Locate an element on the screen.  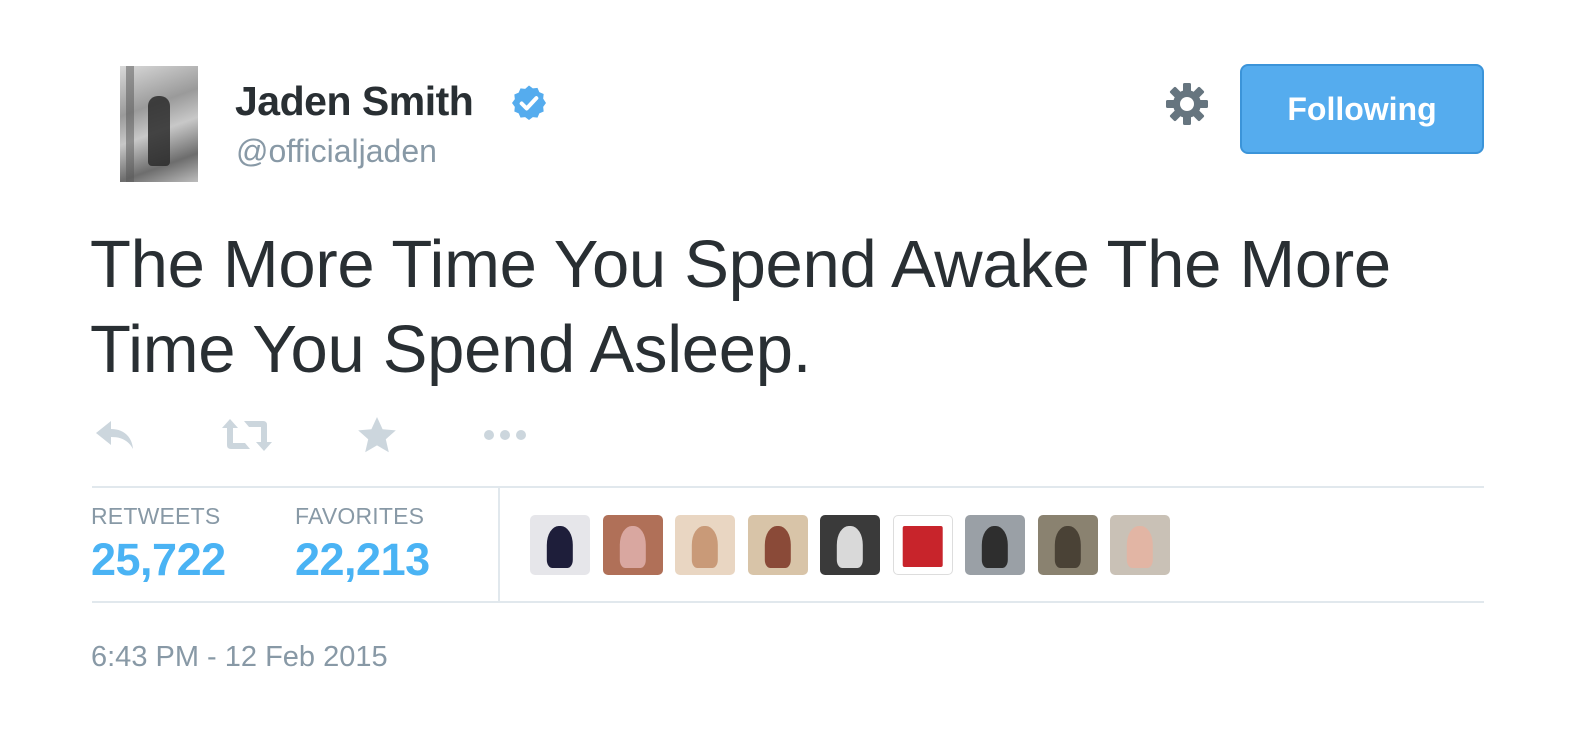
user-handle: @officialjaden is located at coordinates (336, 151).